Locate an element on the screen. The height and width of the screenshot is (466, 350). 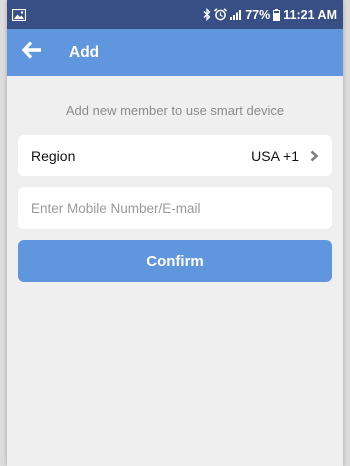
bluetooth-icon is located at coordinates (207, 14).